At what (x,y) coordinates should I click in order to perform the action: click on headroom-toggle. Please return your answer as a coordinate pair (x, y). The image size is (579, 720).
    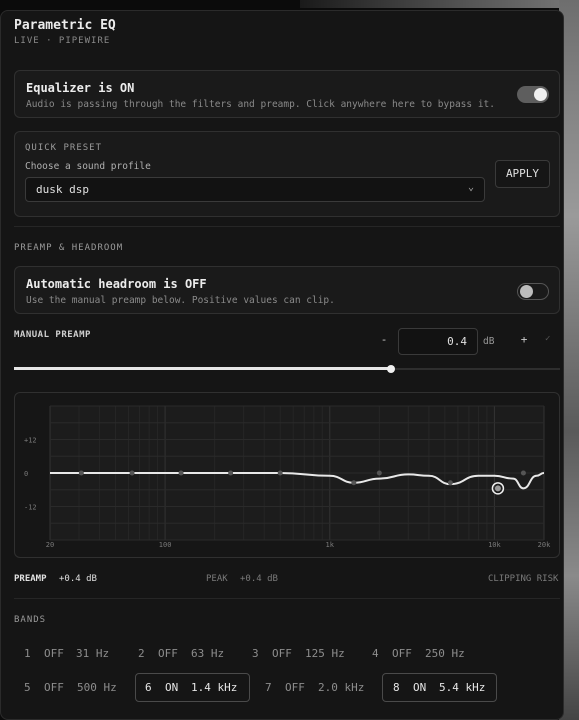
    Looking at the image, I should click on (533, 291).